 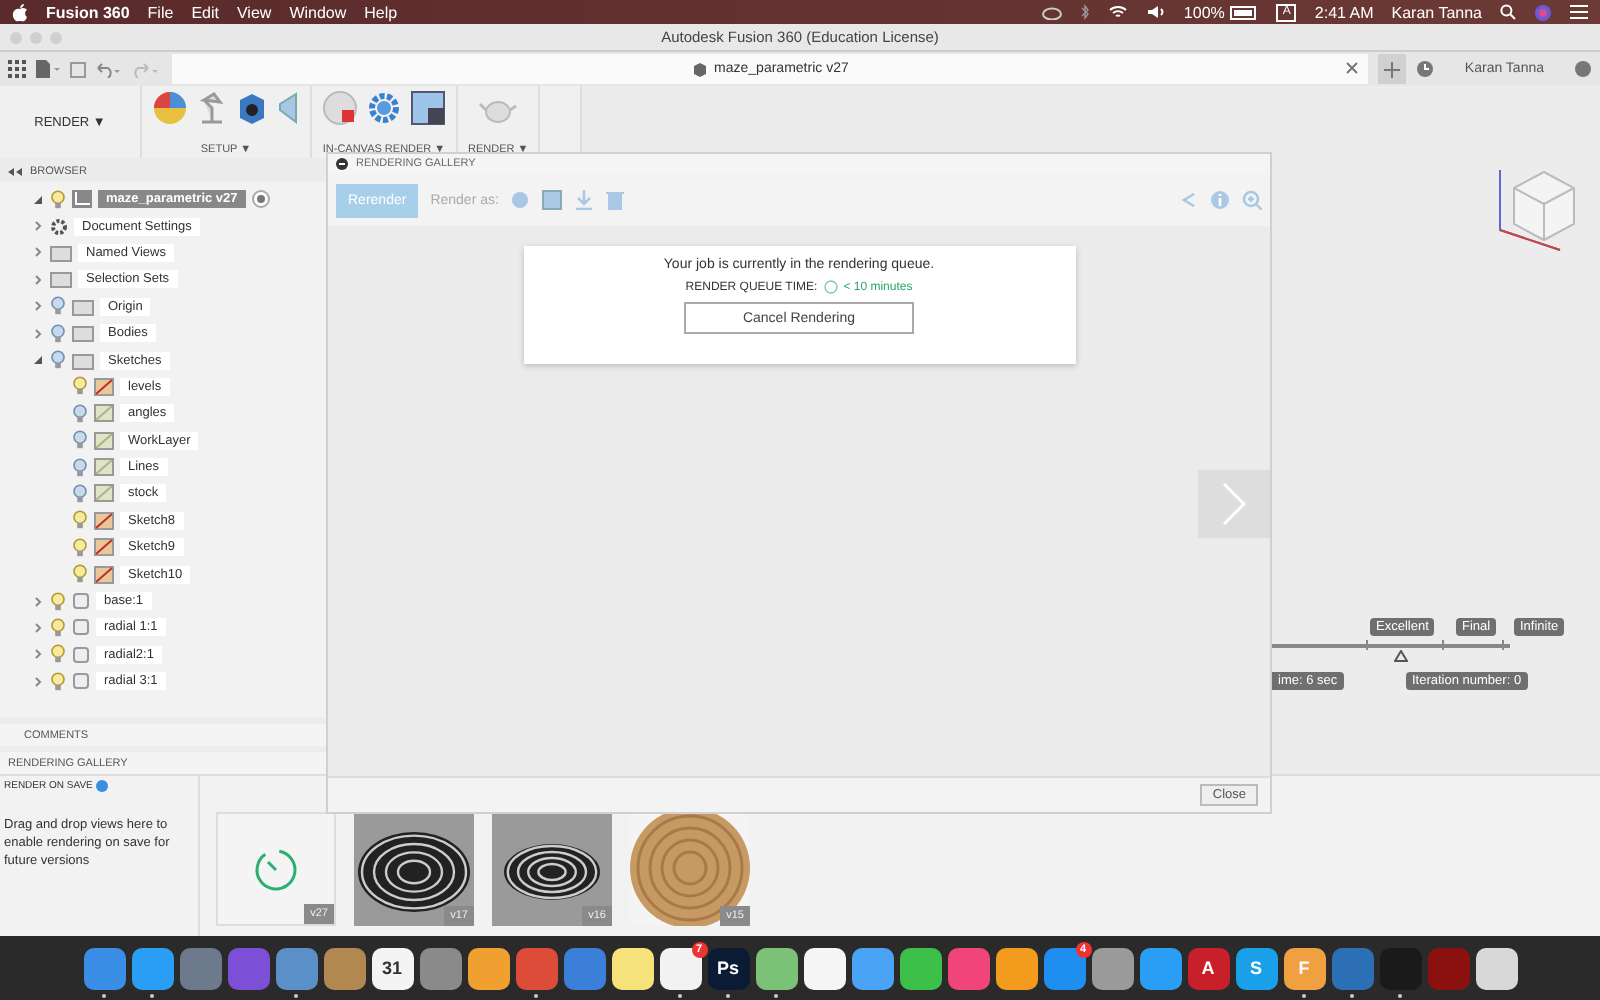 I want to click on list-icon, so click(x=1579, y=12).